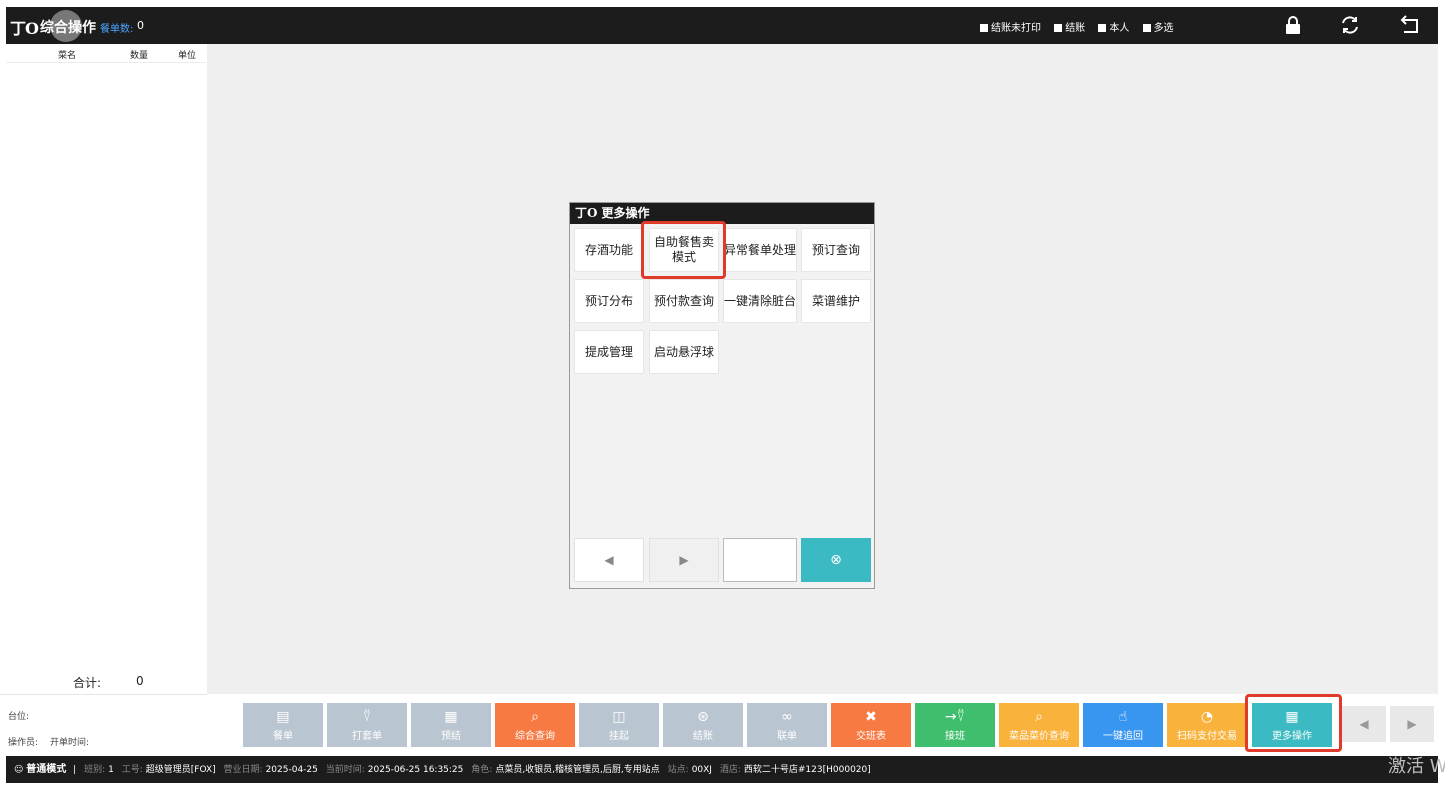  Describe the element at coordinates (451, 716) in the screenshot. I see `pre-settle-icon: ▦` at that location.